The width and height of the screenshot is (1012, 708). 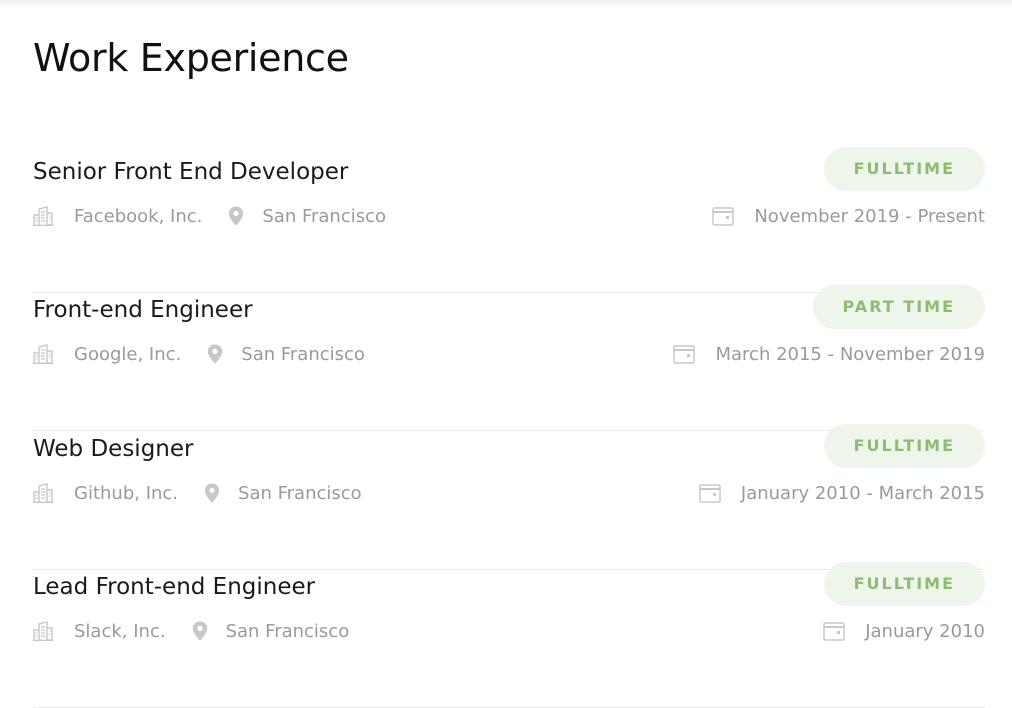 I want to click on job-meta: Github, Inc. San Francisco, so click(x=197, y=493).